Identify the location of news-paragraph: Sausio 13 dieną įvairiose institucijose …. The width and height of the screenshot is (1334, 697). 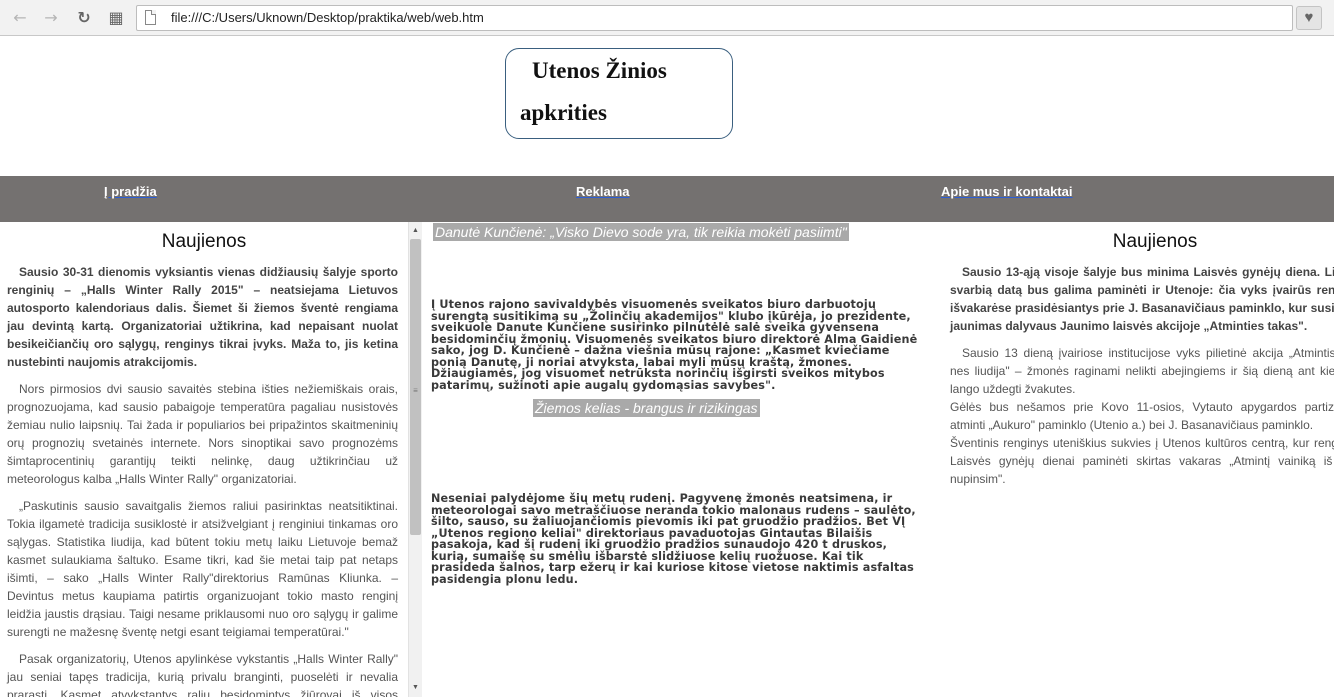
(1142, 371).